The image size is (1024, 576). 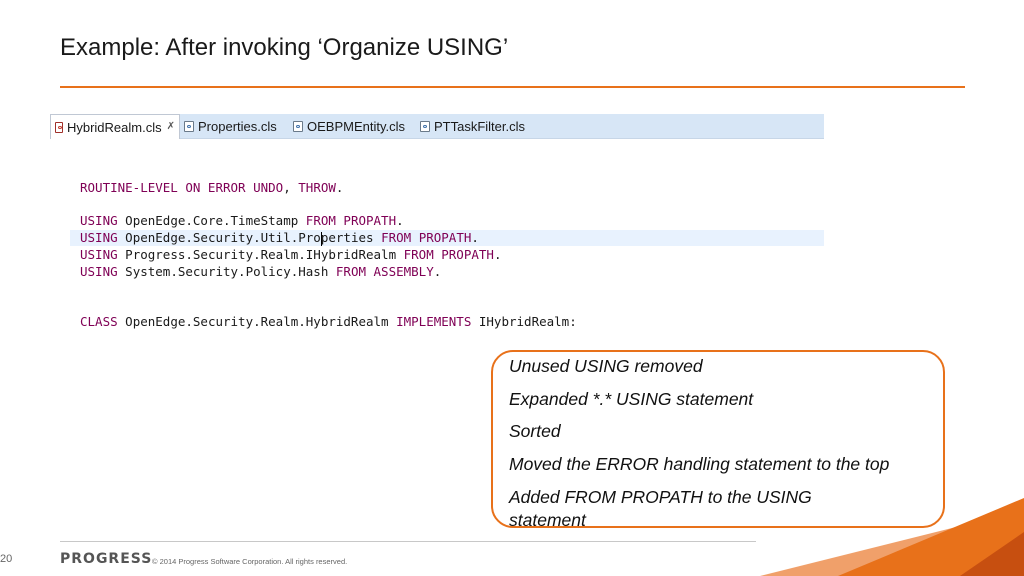 I want to click on tab-oebpmentity: OEBPMEntity.cls, so click(x=349, y=126).